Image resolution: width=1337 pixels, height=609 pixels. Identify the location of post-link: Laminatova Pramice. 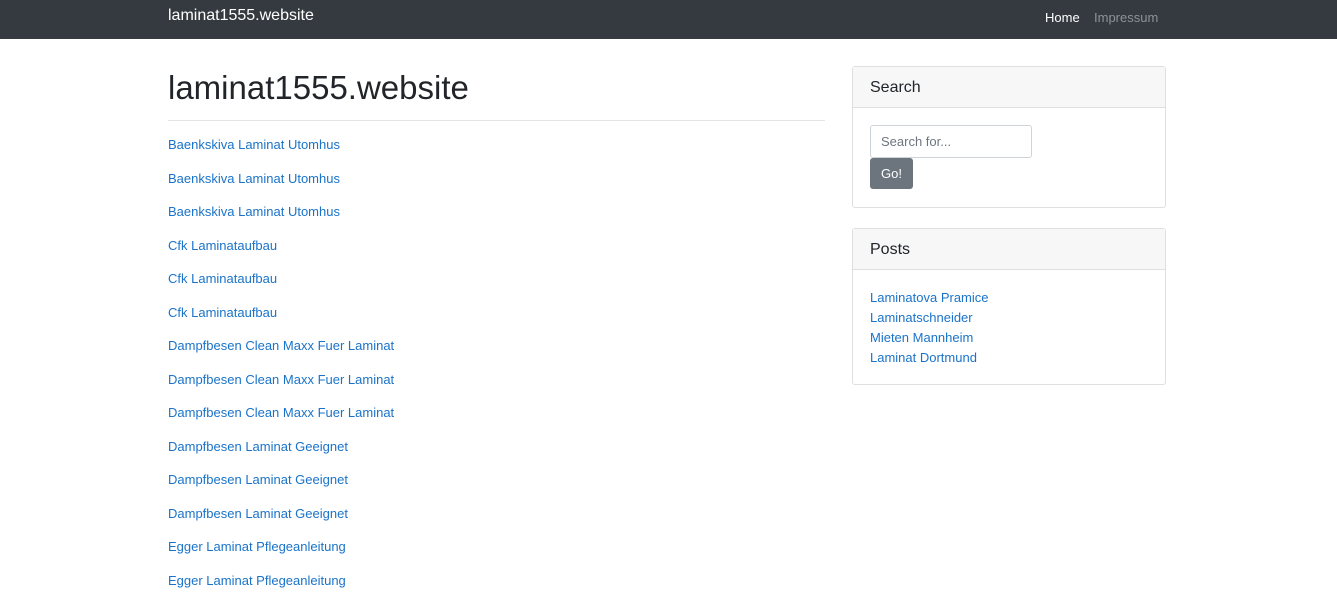
(929, 297).